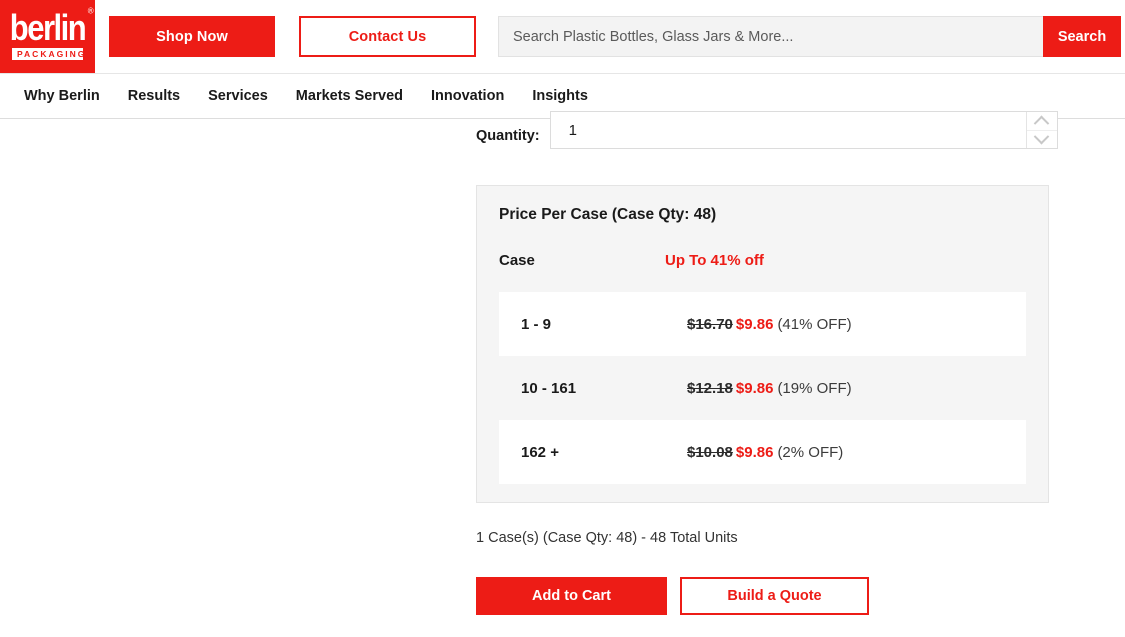 Image resolution: width=1125 pixels, height=637 pixels. I want to click on search-button: Search, so click(1082, 36).